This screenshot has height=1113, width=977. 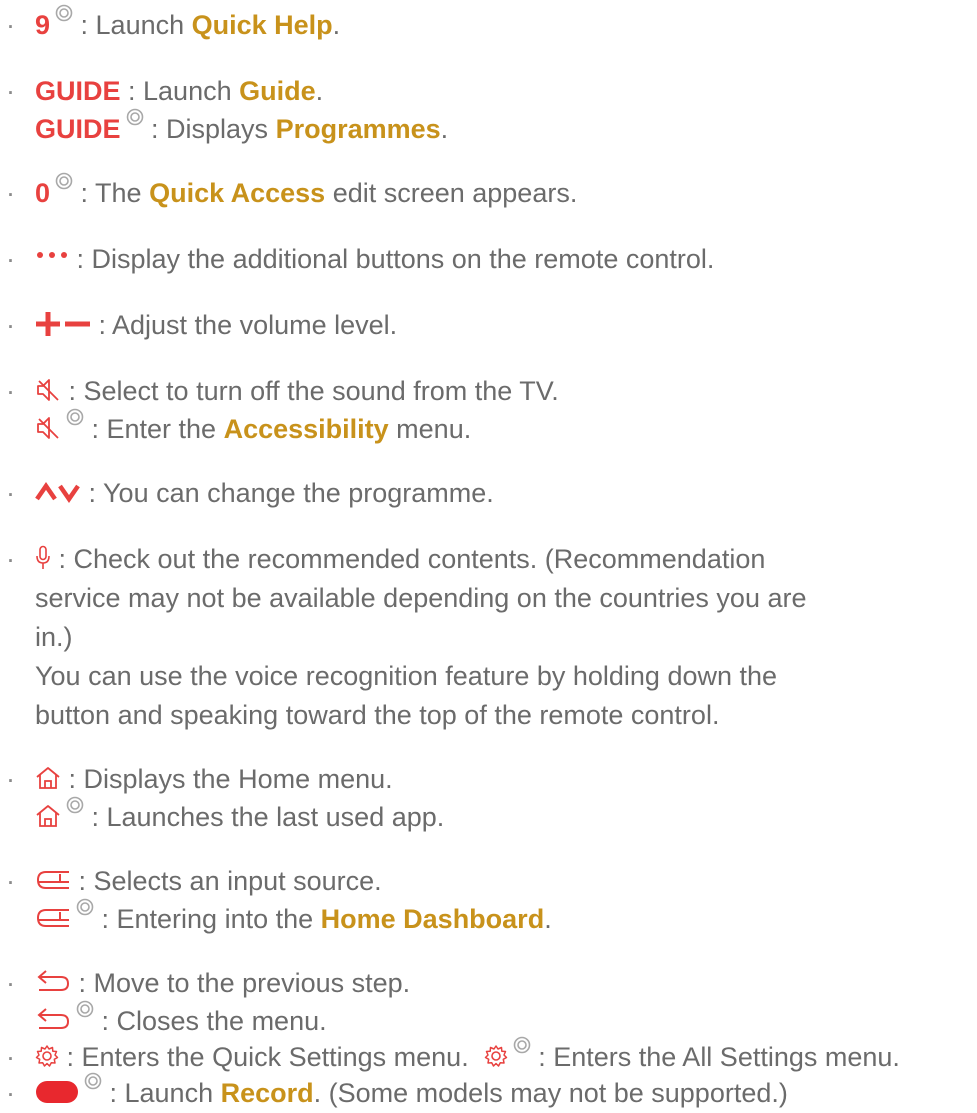 I want to click on menu-link: Record, so click(x=267, y=1093).